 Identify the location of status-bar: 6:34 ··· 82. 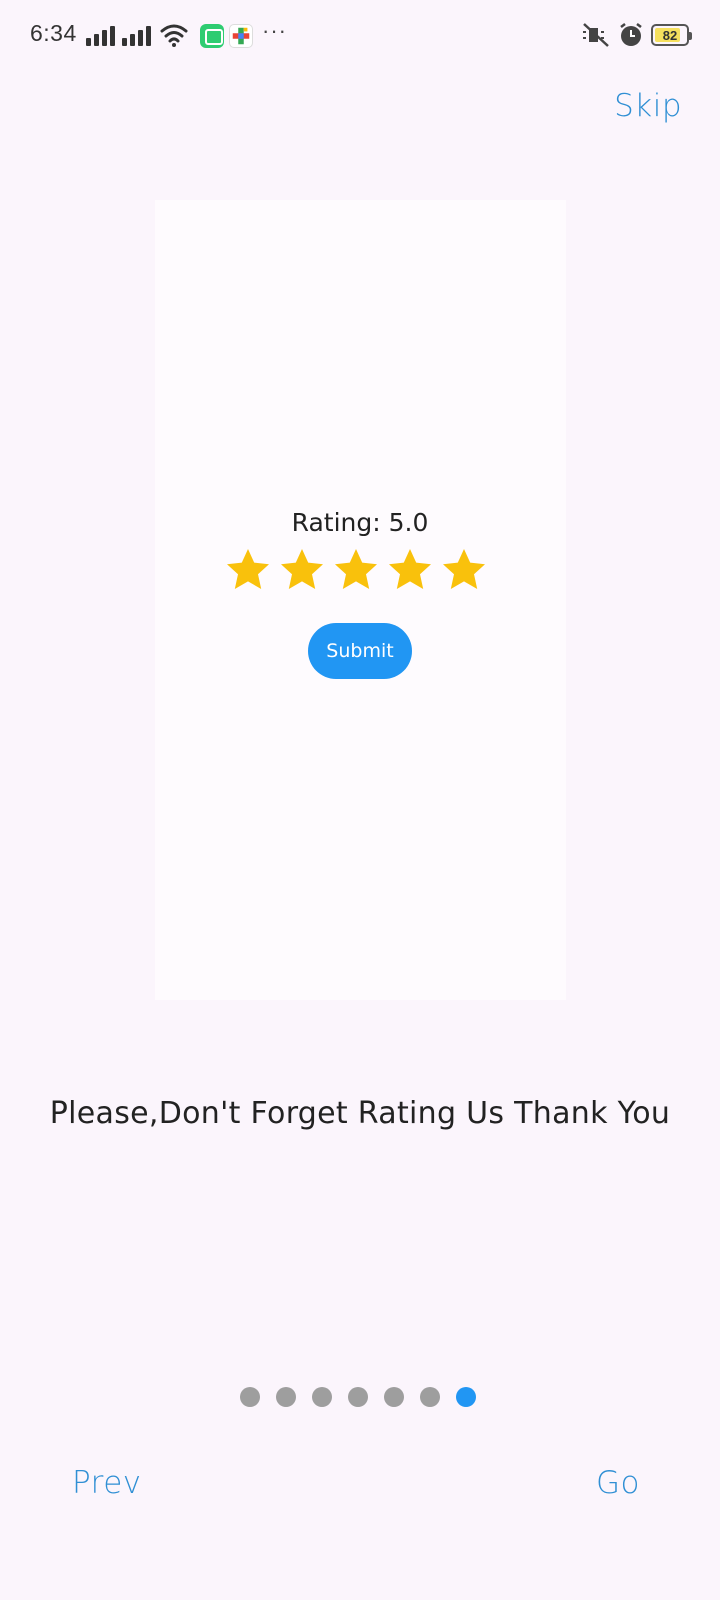
(360, 36).